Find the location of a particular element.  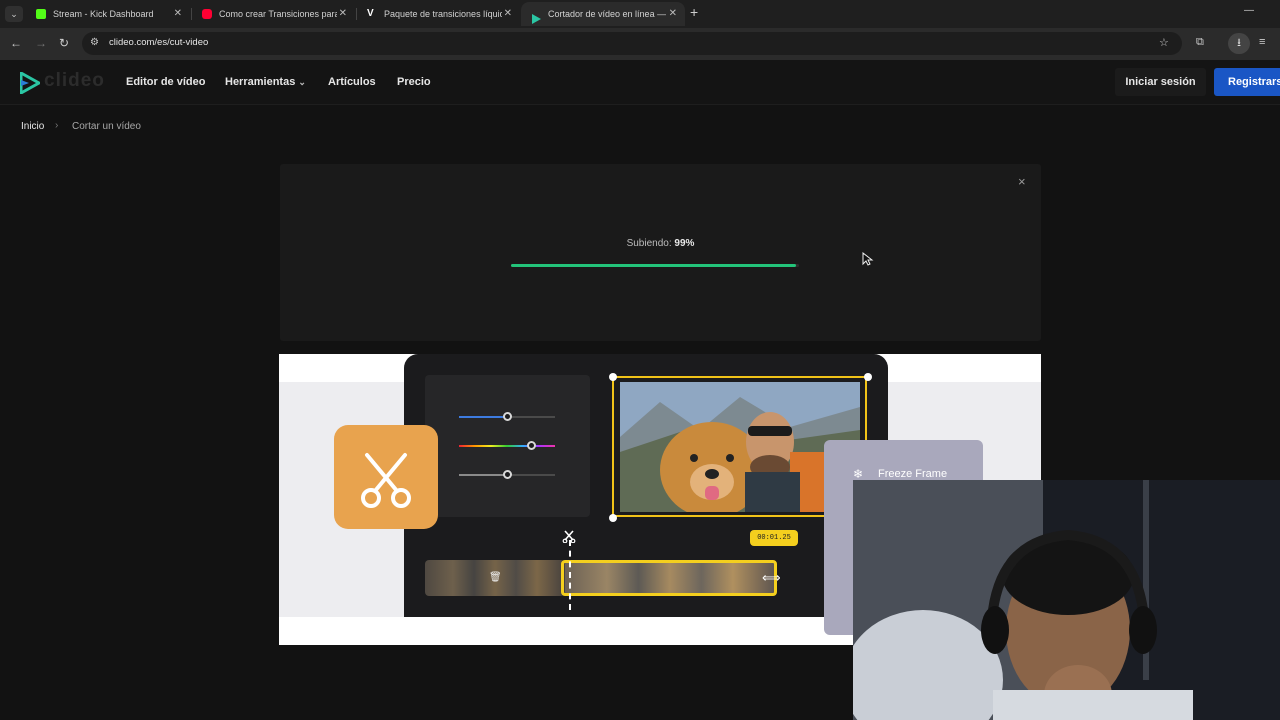

bookmark-star-icon: ☆ is located at coordinates (1164, 42).